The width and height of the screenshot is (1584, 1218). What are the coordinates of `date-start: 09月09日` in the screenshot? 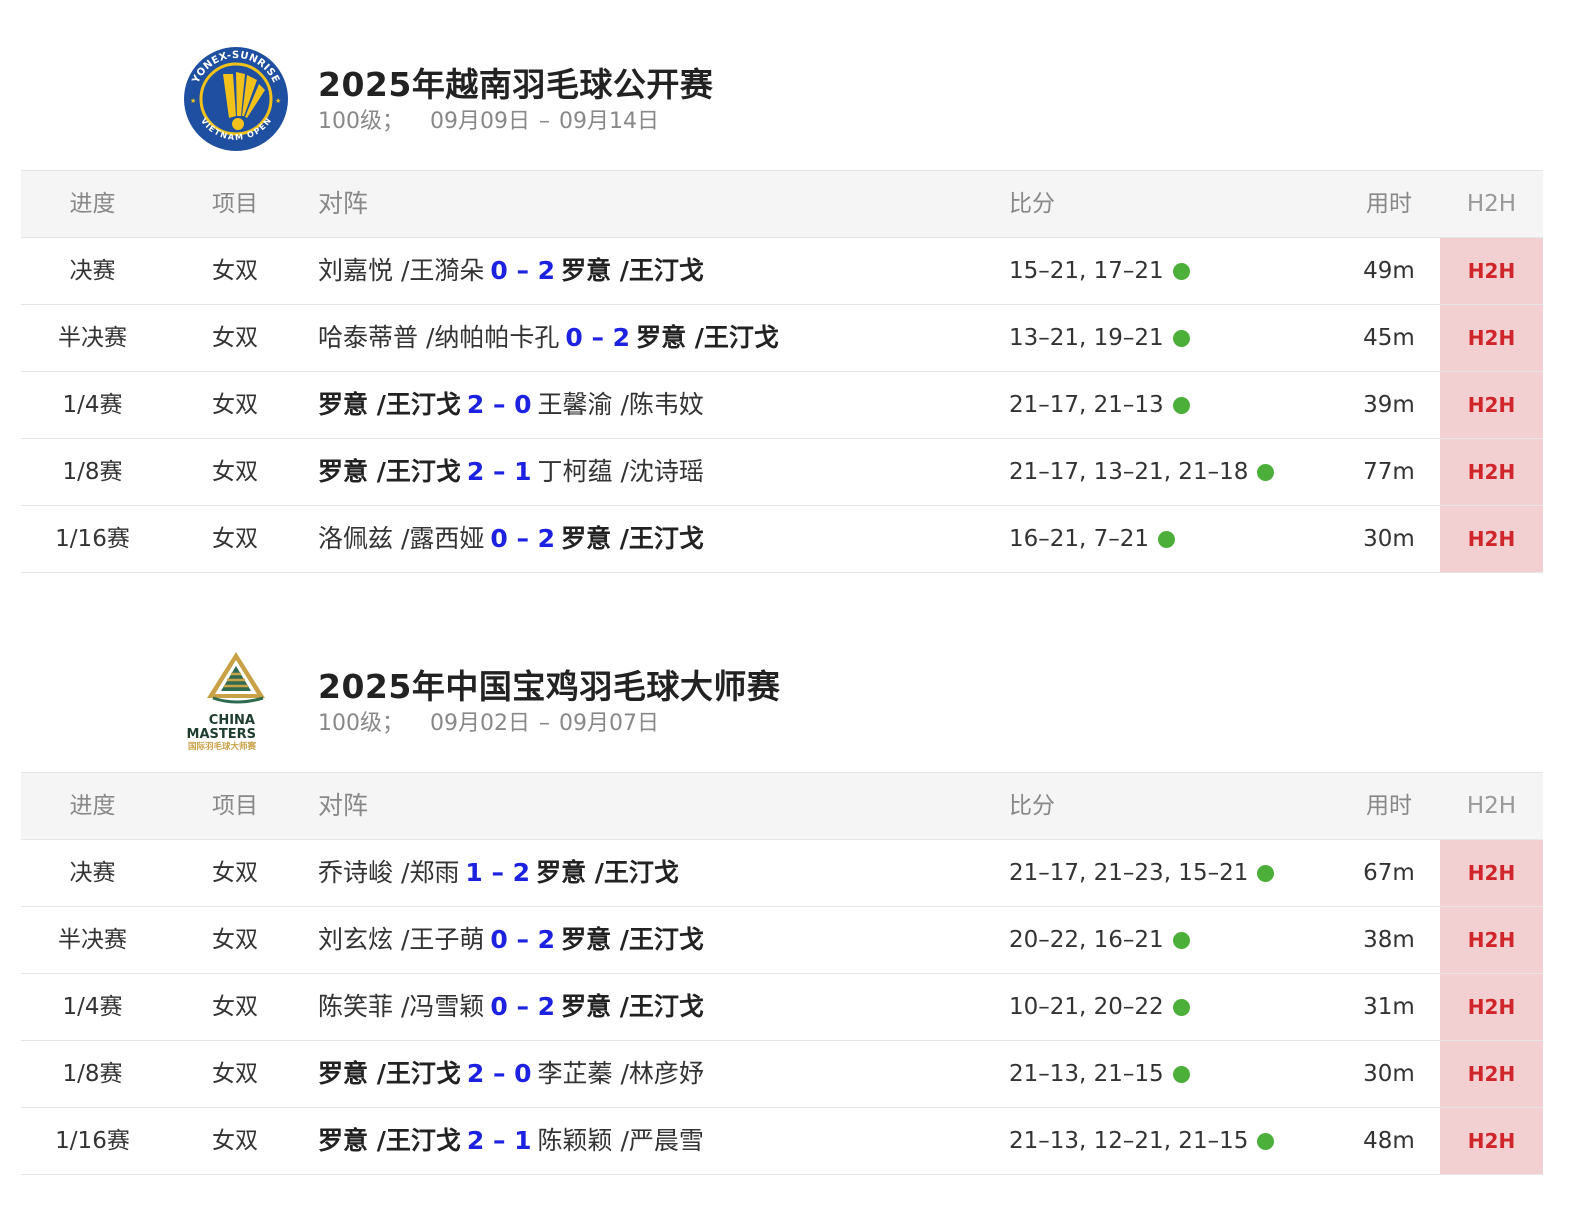 It's located at (480, 121).